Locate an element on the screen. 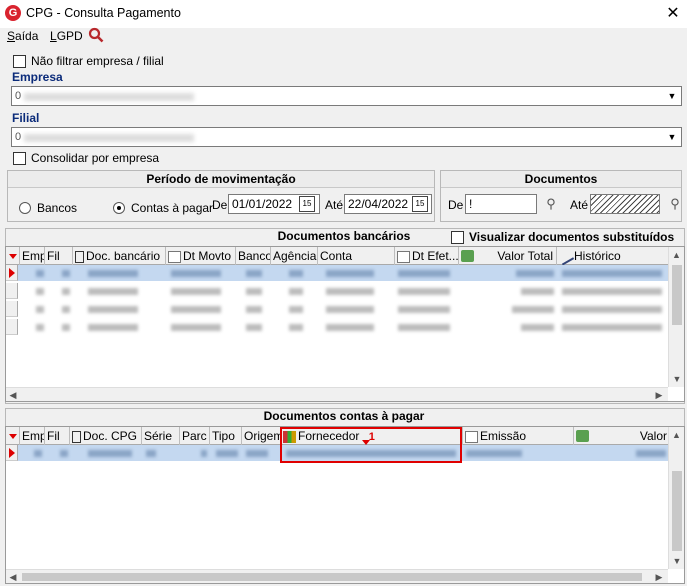 Image resolution: width=687 pixels, height=586 pixels. col-conta: Conta is located at coordinates (356, 256).